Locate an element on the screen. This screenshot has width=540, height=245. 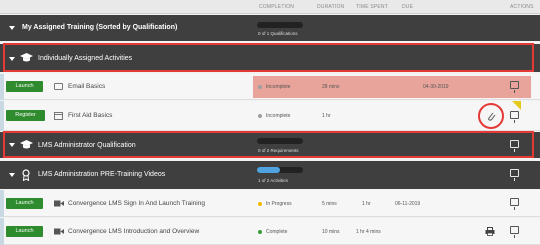
status-cell: In Progress is located at coordinates (275, 204).